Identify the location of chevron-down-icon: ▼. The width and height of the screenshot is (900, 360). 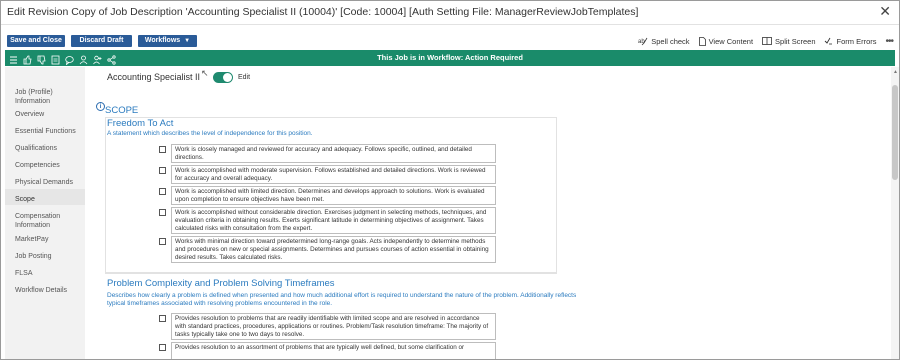
(187, 41).